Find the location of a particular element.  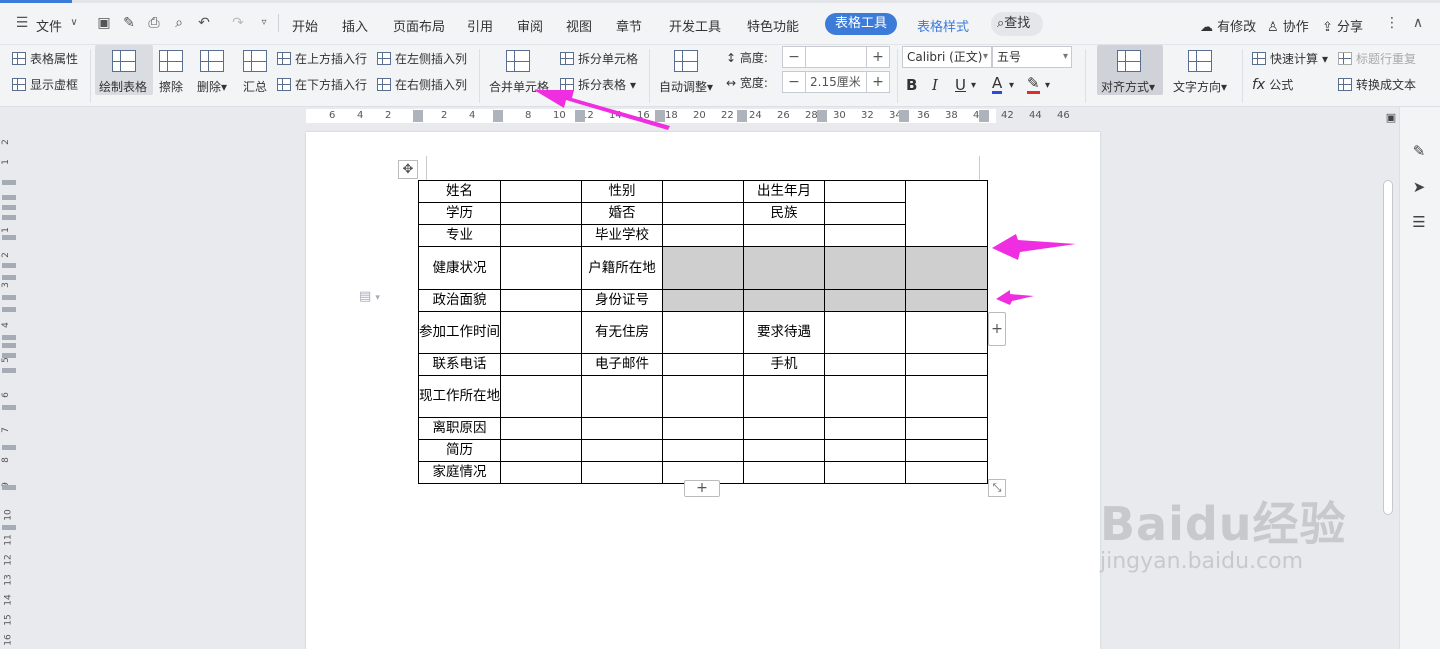

table-cell: 民族 is located at coordinates (784, 213).